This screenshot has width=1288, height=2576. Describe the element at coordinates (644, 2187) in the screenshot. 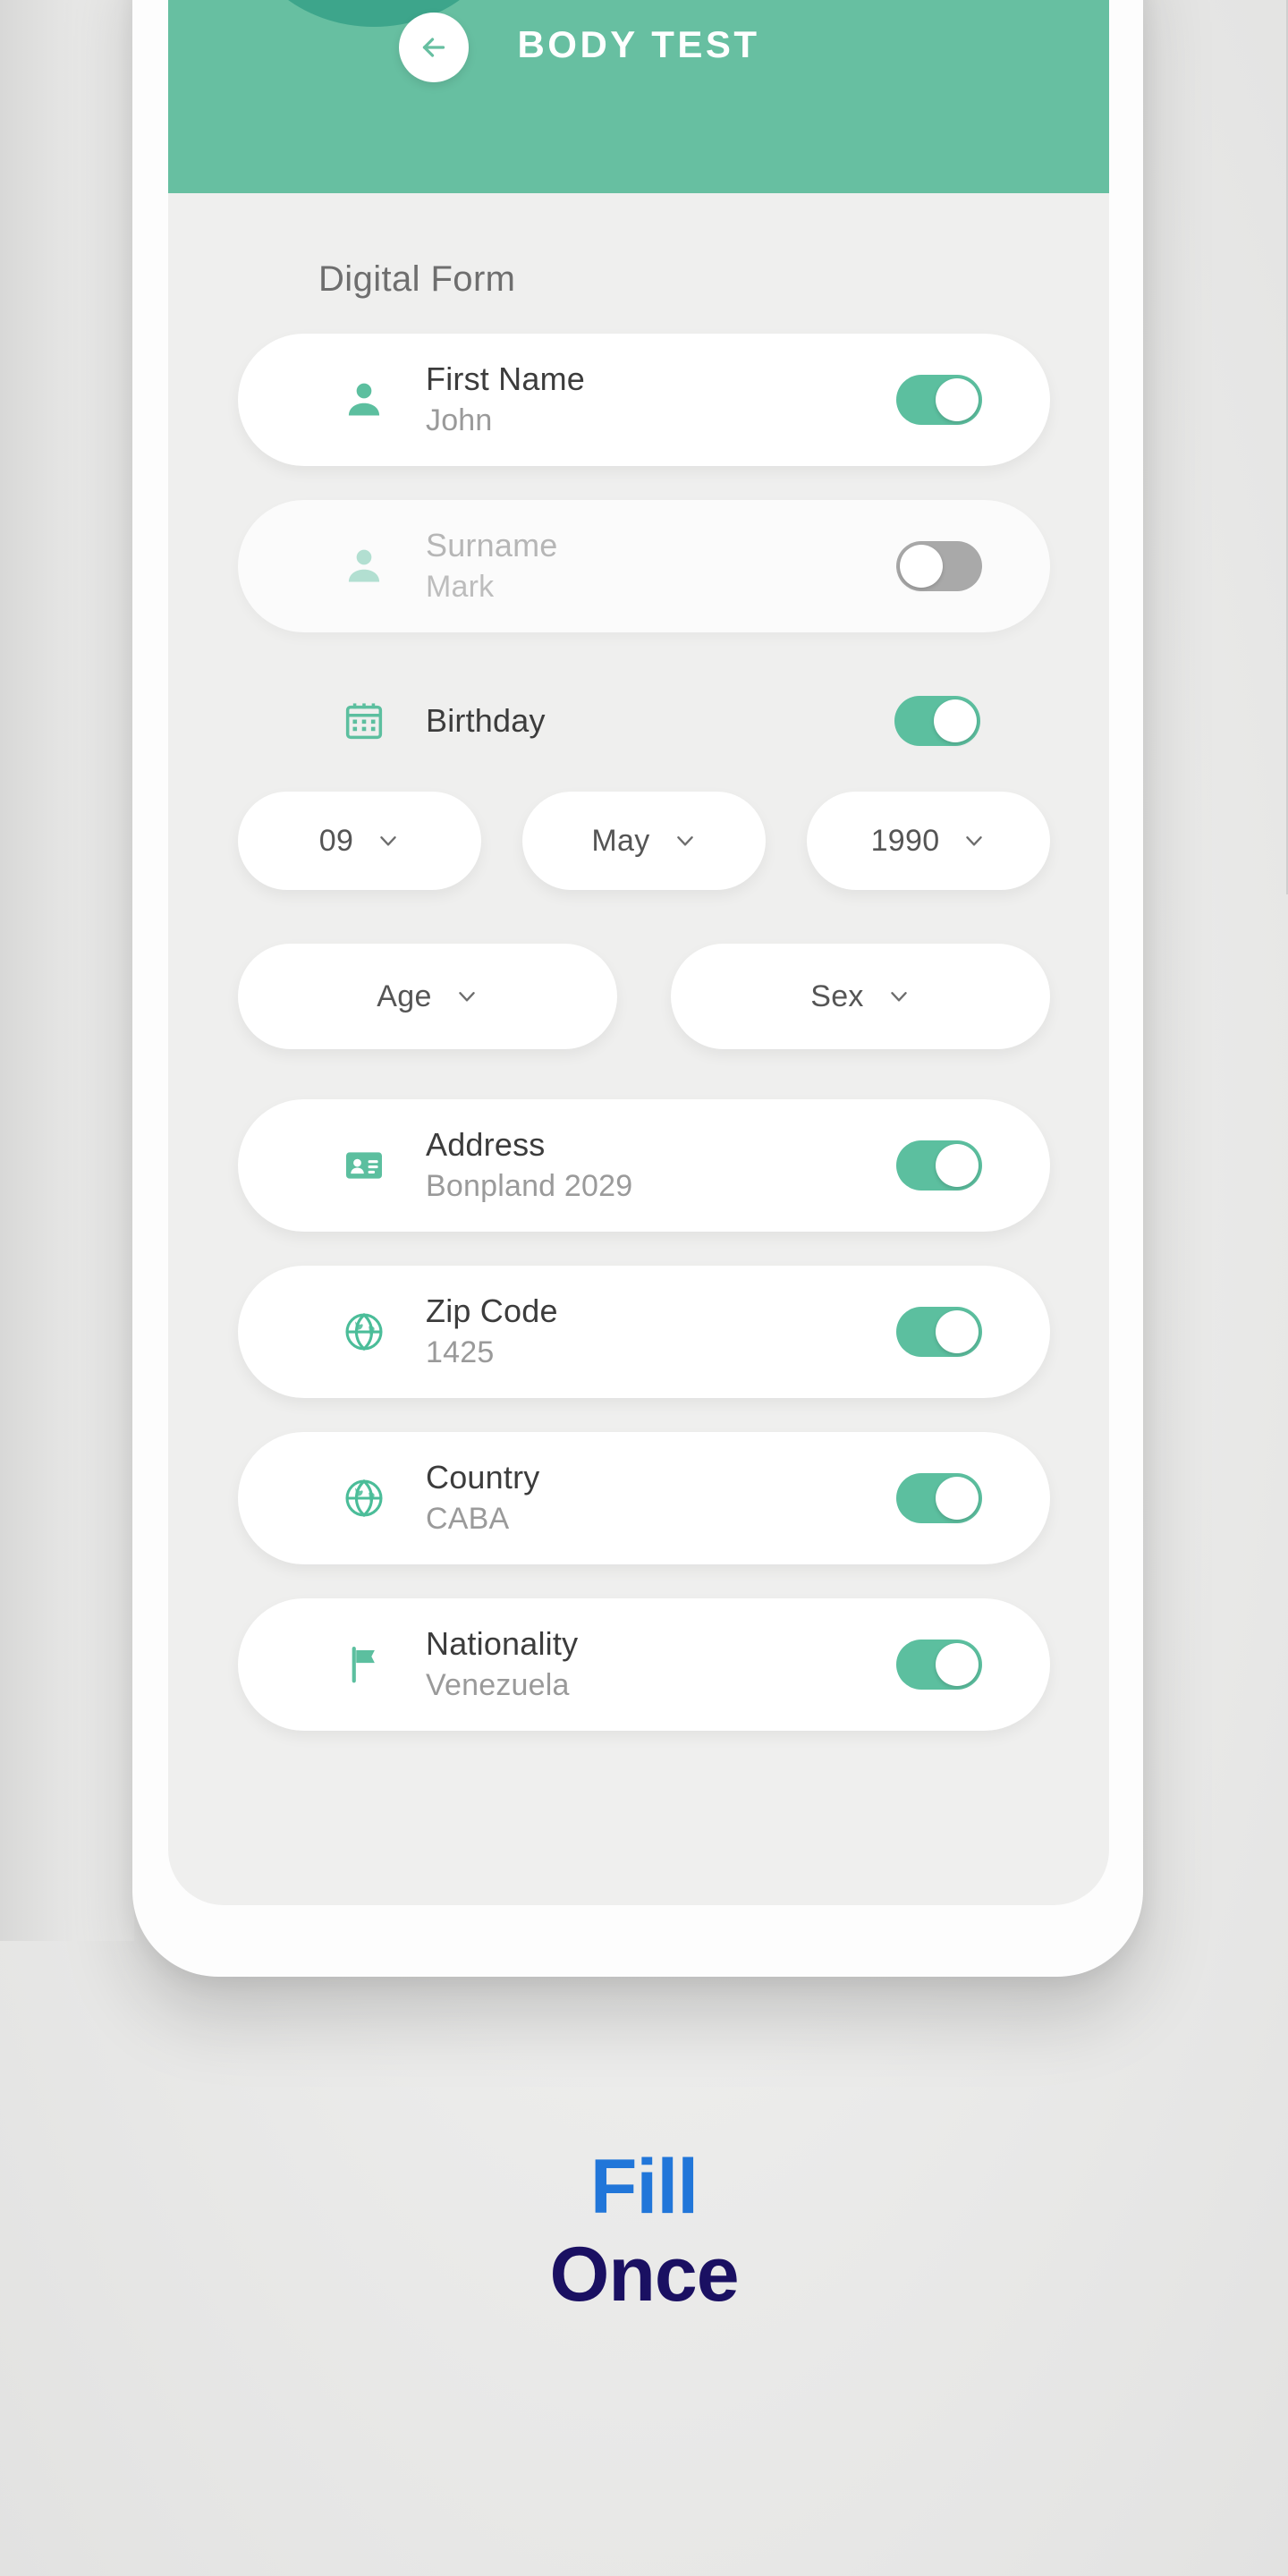

I see `caption-line-fill: Fill` at that location.